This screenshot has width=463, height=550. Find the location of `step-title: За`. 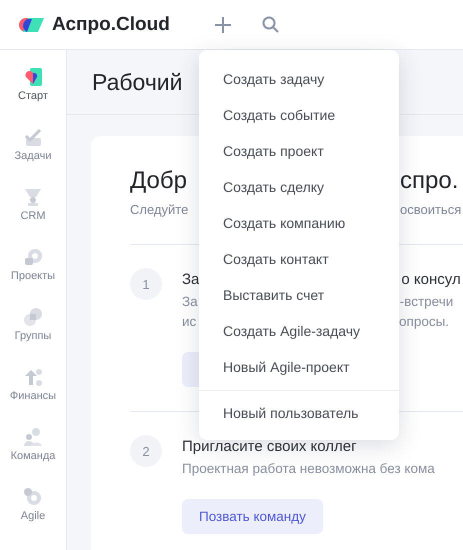

step-title: За is located at coordinates (191, 279).